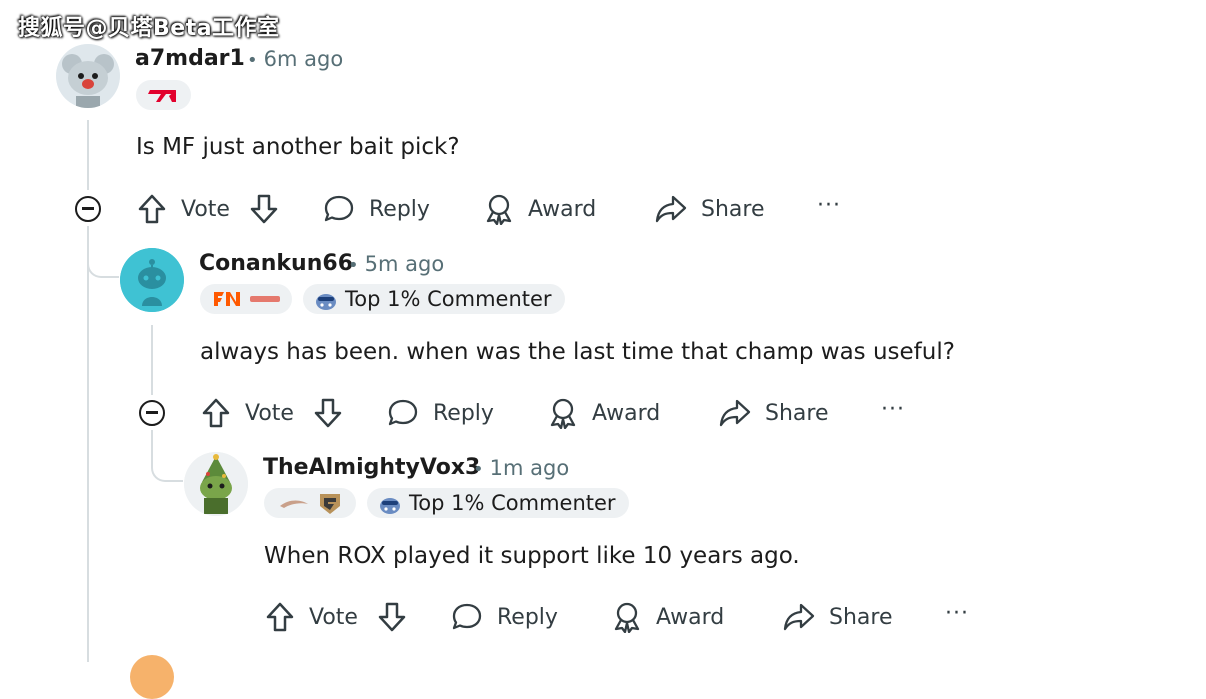 The image size is (1206, 699). I want to click on watermark-text: 搜狐号@贝塔Beta工作室, so click(149, 28).